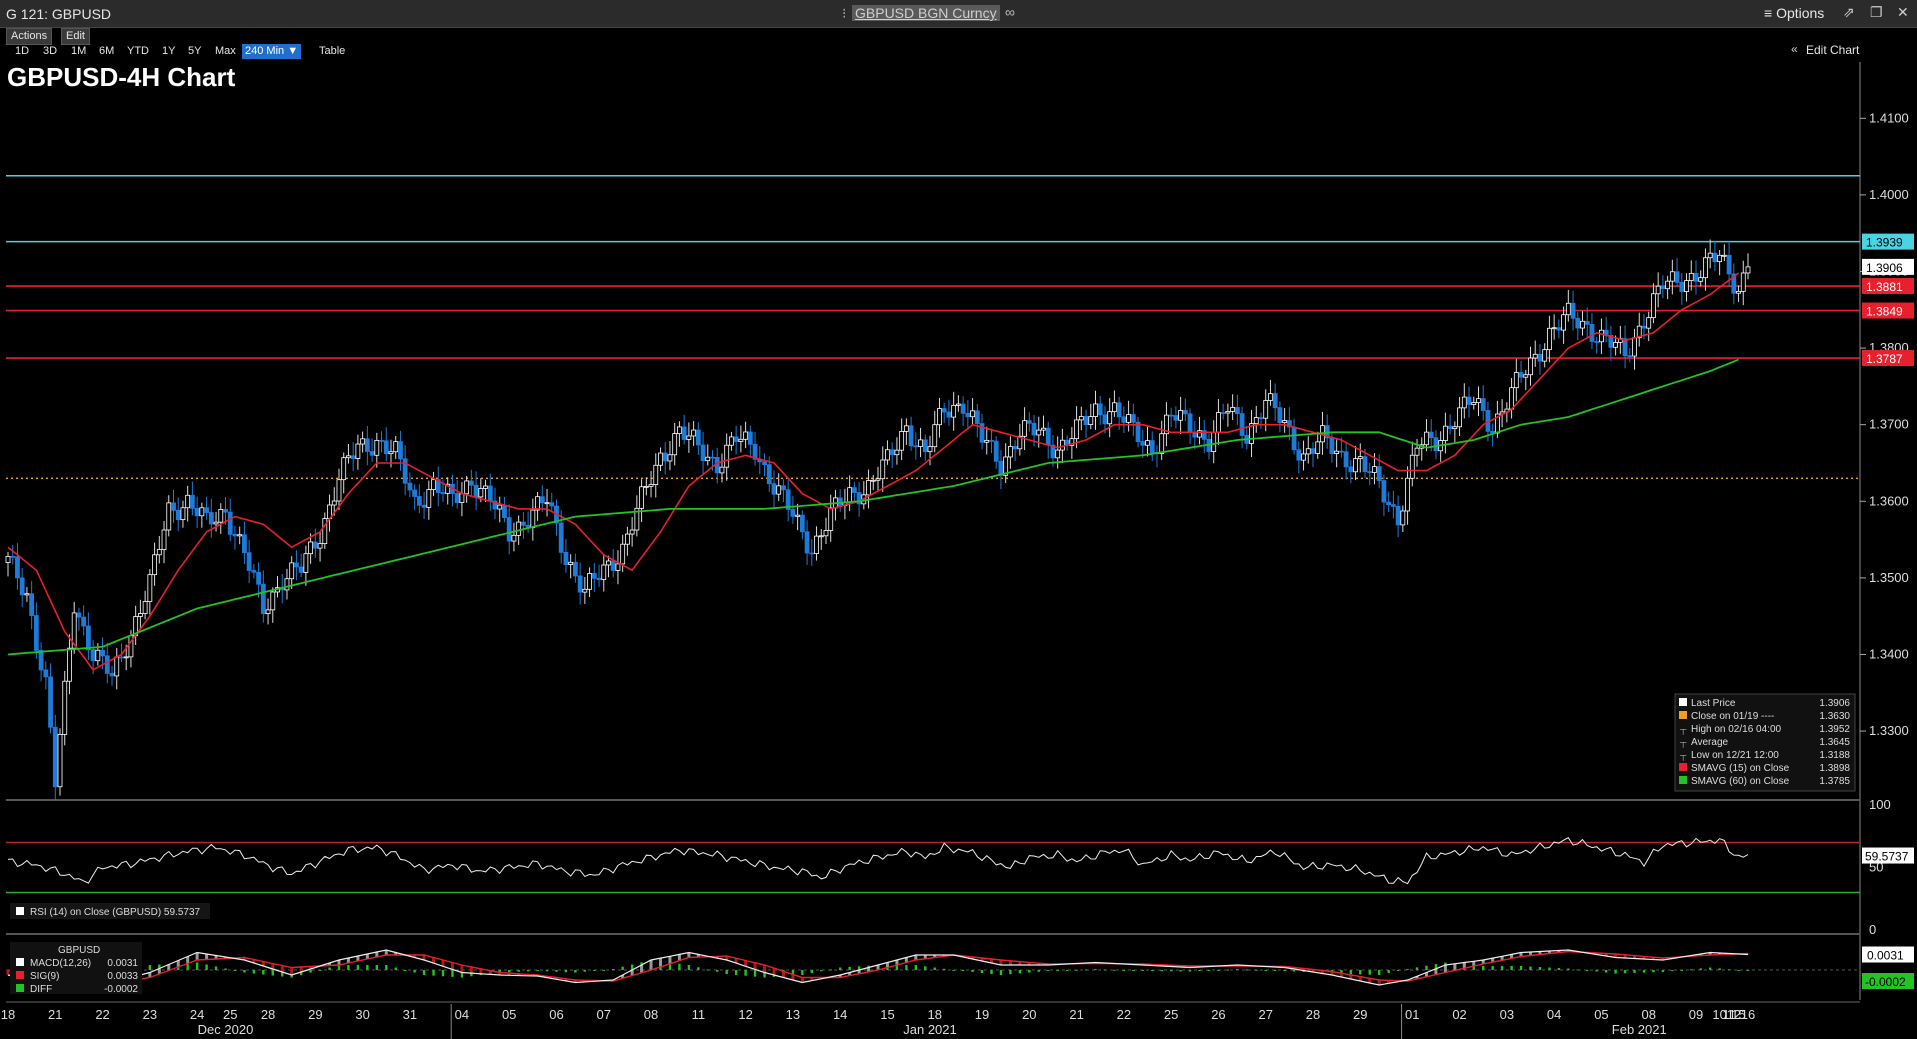 Image resolution: width=1917 pixels, height=1039 pixels. I want to click on macd-legend-swatch, so click(20, 975).